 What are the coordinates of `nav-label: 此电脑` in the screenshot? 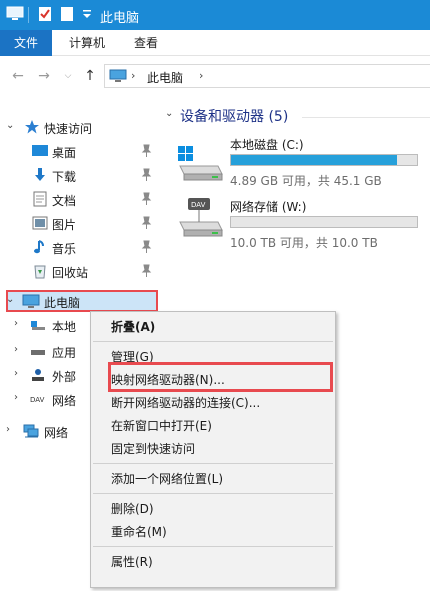 It's located at (62, 303).